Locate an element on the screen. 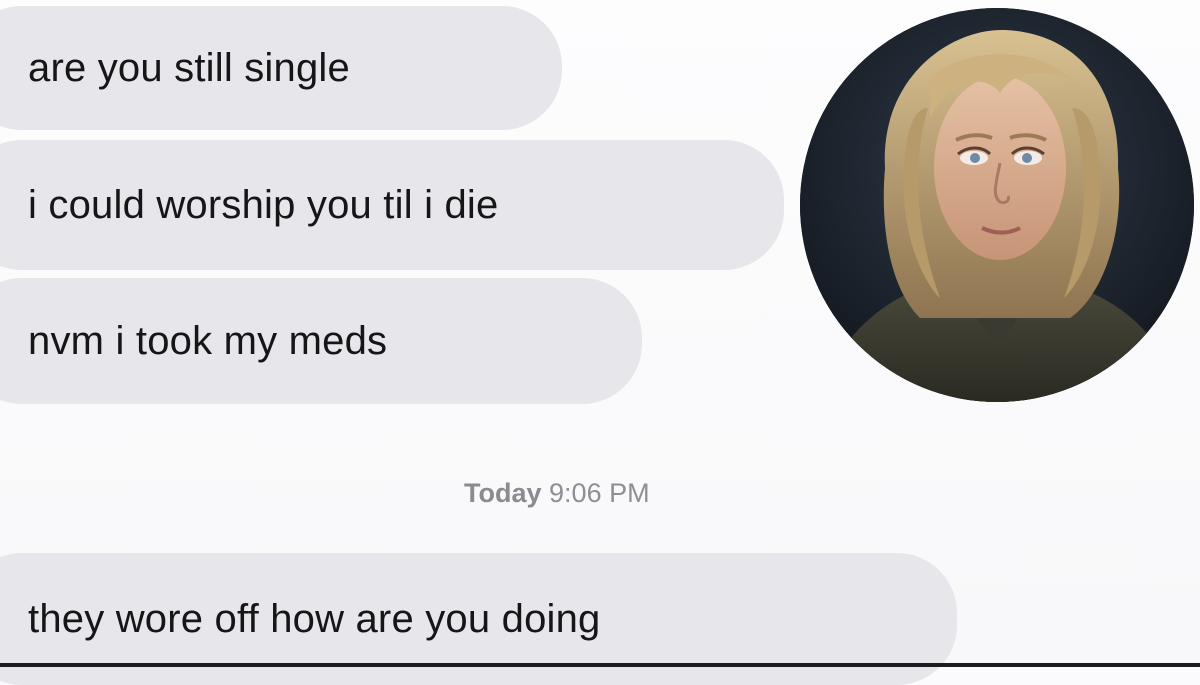  message-bubble-received: are you still single is located at coordinates (281, 68).